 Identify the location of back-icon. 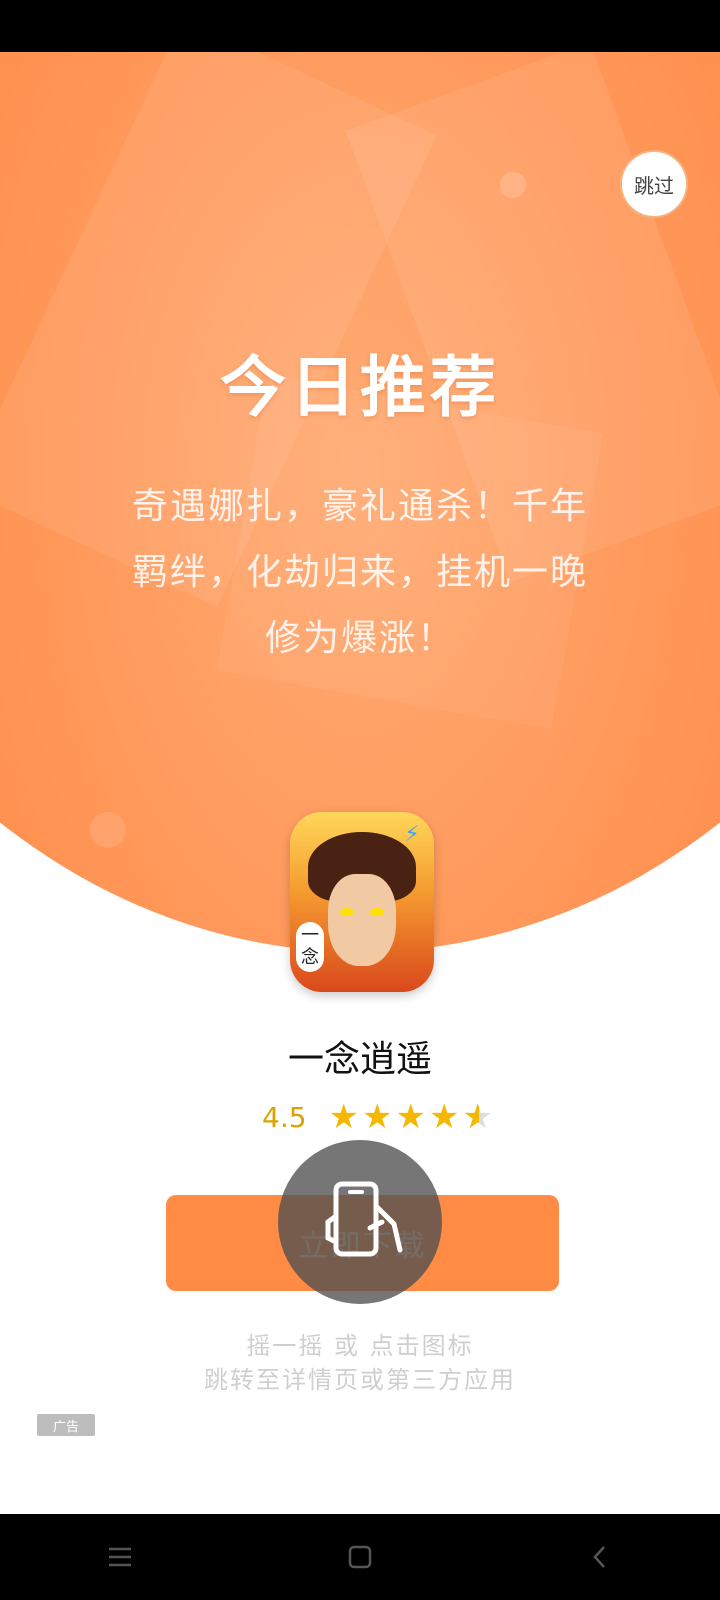
(600, 1557).